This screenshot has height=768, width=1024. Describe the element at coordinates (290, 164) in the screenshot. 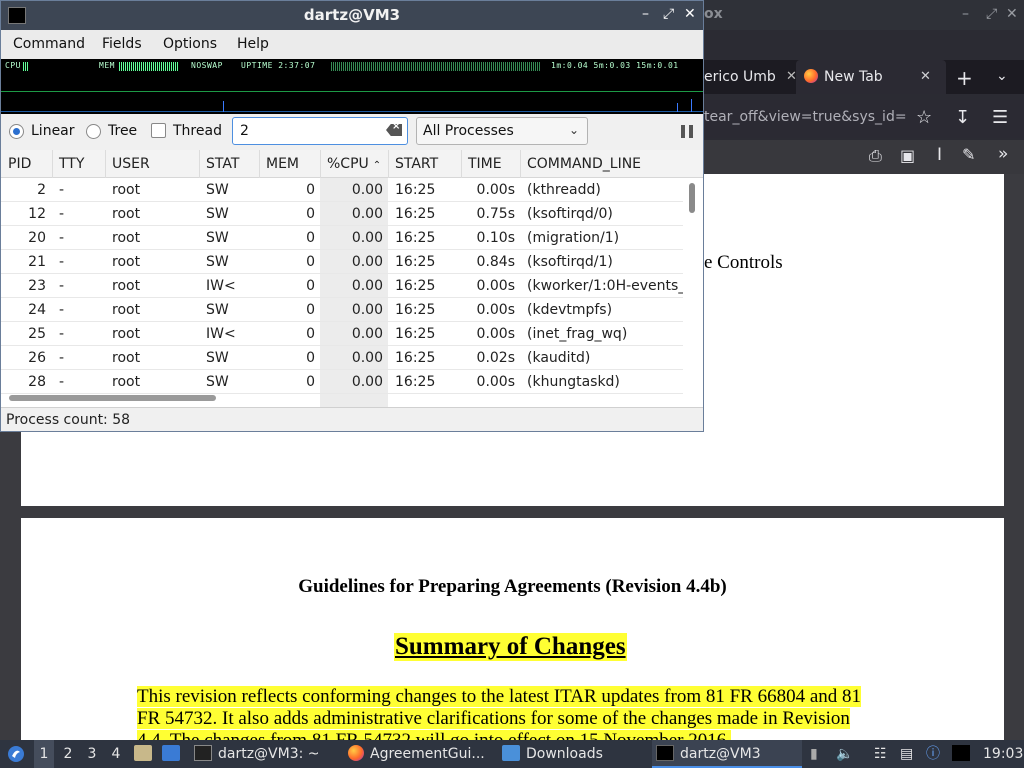

I see `column-mem: MEM` at that location.